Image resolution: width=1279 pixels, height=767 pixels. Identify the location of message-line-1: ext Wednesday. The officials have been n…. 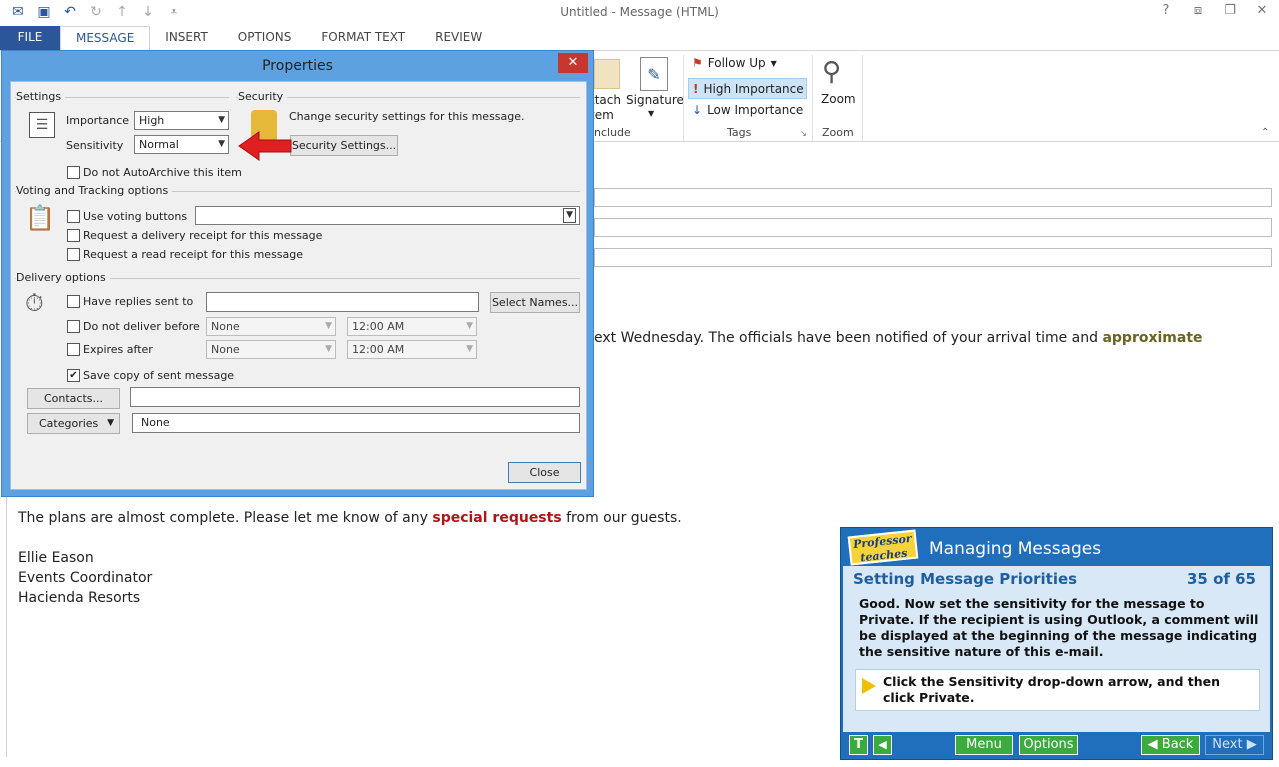
(898, 338).